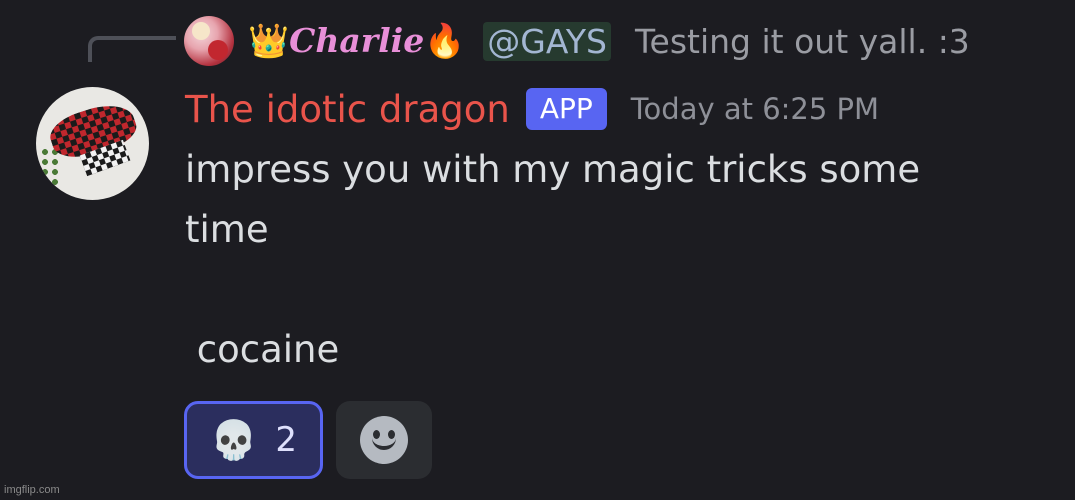 The height and width of the screenshot is (500, 1075). I want to click on add-reaction-button, so click(384, 440).